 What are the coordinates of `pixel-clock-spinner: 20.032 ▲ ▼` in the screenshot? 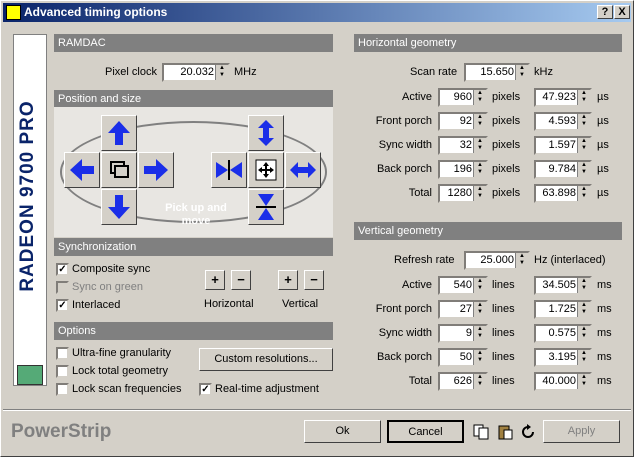 It's located at (196, 72).